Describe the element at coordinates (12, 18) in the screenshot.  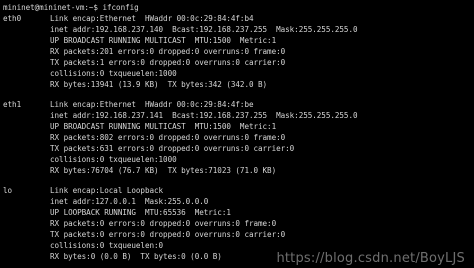
I see `interface-name: eth0` at that location.